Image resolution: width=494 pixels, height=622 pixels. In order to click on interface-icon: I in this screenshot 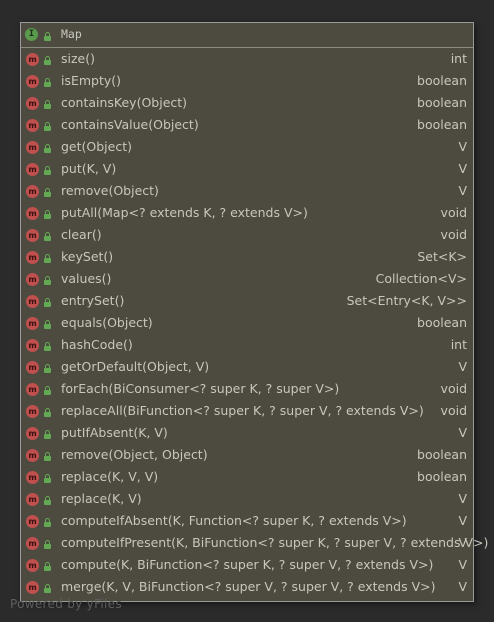, I will do `click(31, 34)`.